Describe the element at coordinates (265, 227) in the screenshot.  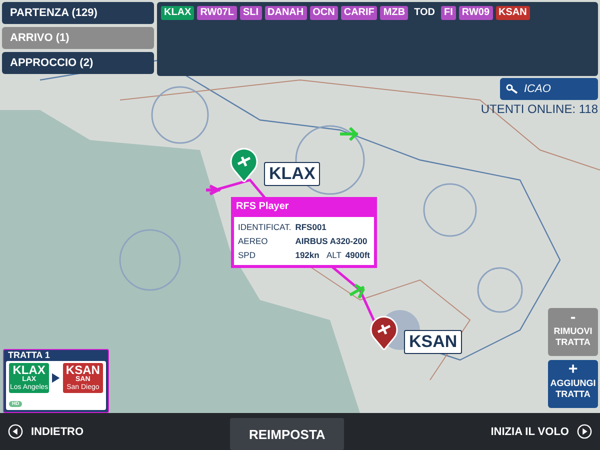
I see `field-label: IDENTIFICAT.` at that location.